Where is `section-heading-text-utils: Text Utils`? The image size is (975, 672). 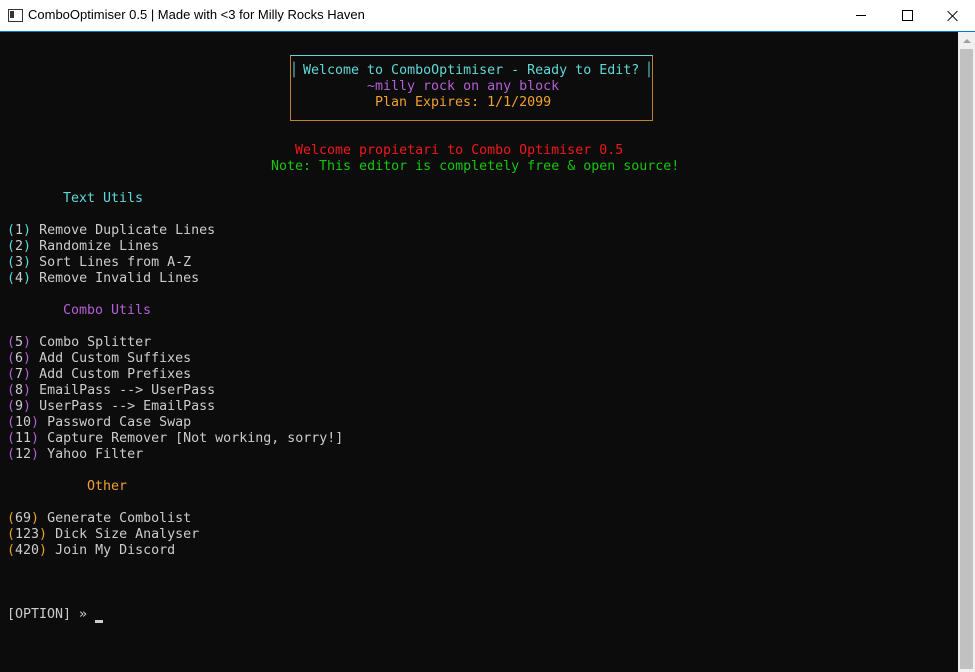 section-heading-text-utils: Text Utils is located at coordinates (103, 198).